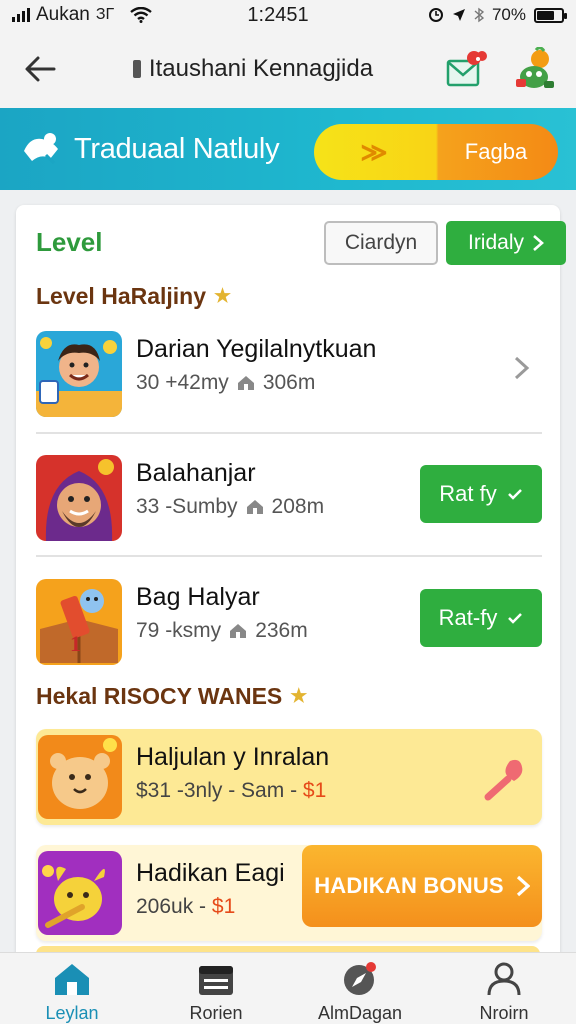 Image resolution: width=576 pixels, height=1024 pixels. What do you see at coordinates (75, 643) in the screenshot?
I see `svg-text: 1` at bounding box center [75, 643].